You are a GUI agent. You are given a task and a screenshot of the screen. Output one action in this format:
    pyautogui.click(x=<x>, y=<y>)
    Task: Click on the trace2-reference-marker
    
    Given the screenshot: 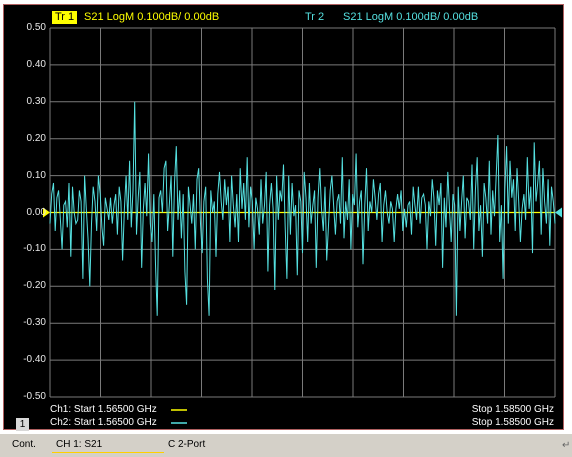 What is the action you would take?
    pyautogui.click(x=558, y=212)
    